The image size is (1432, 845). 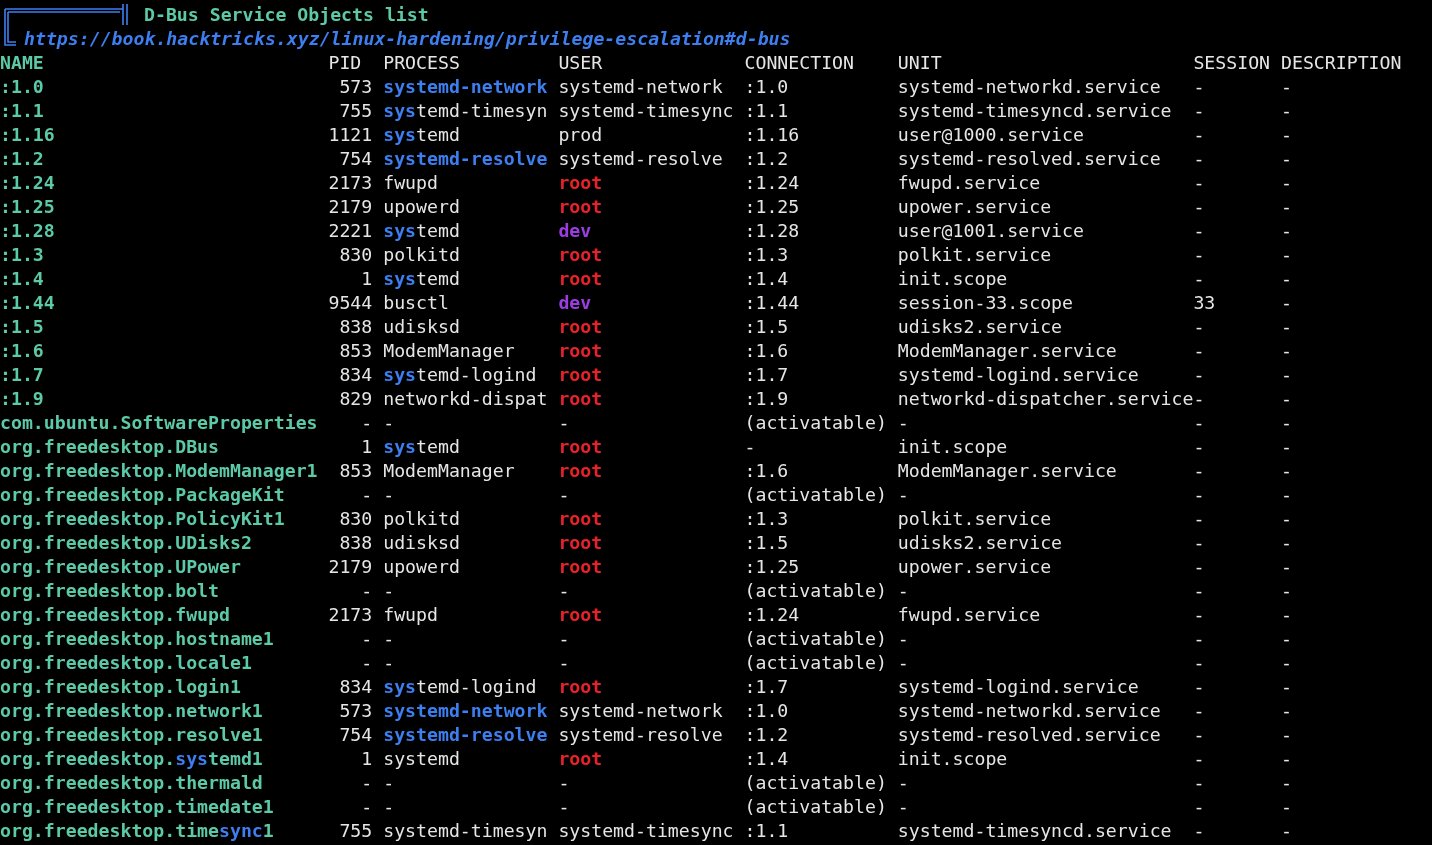 I want to click on table-cell: polkitd, so click(x=421, y=255).